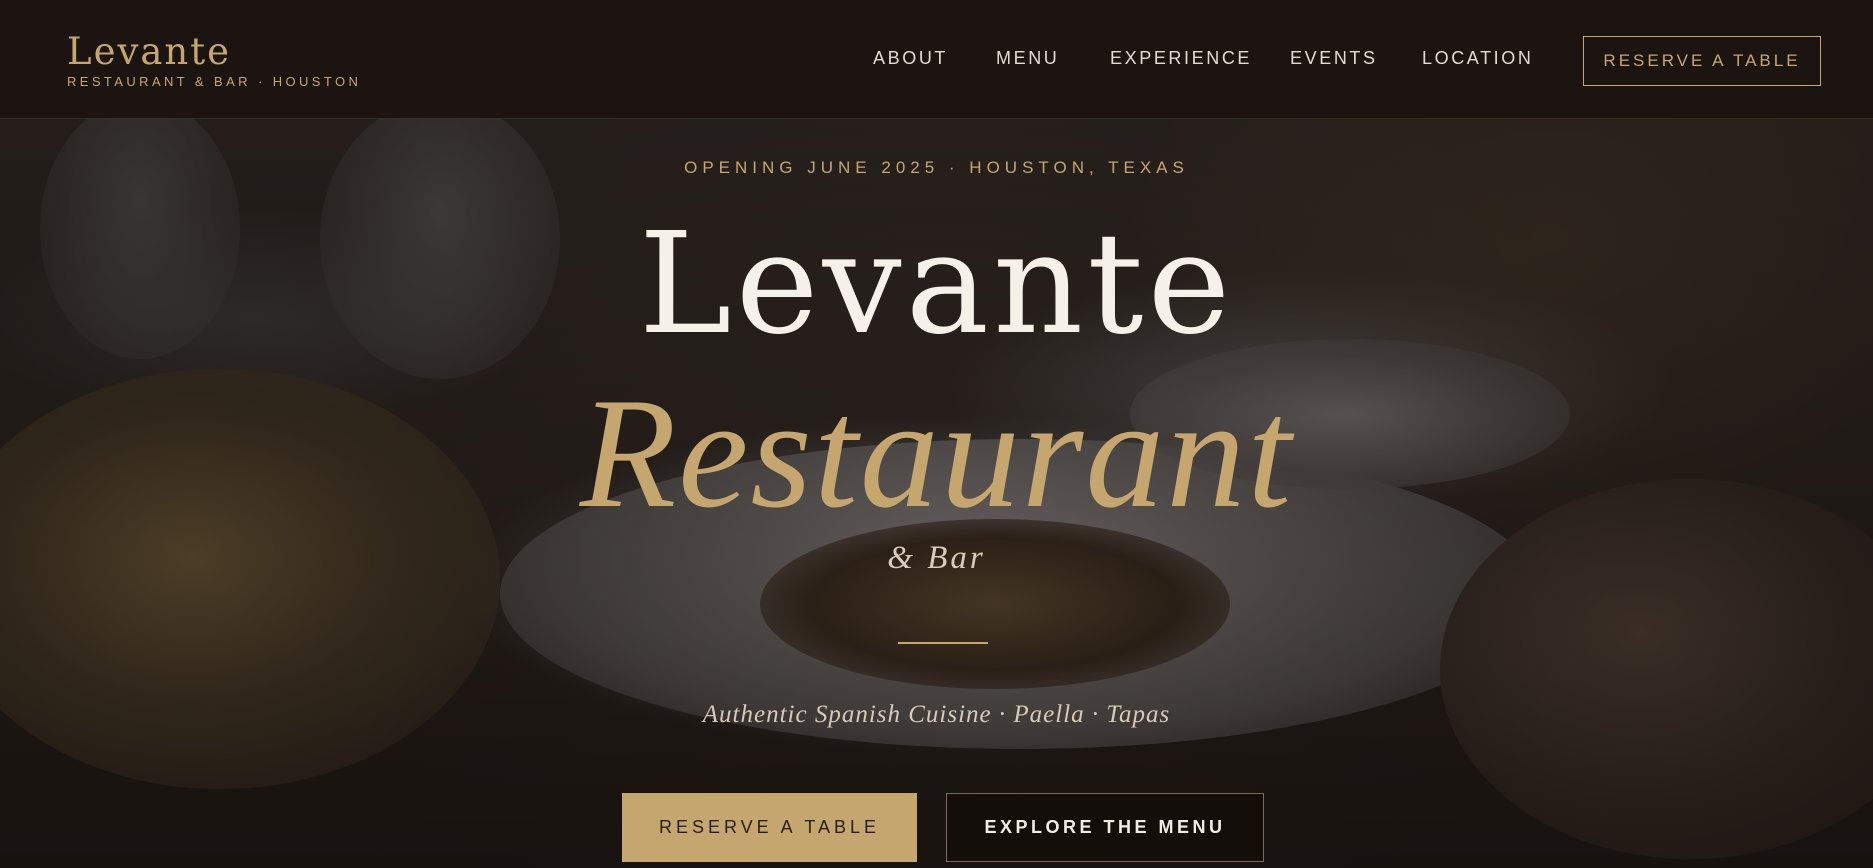 Image resolution: width=1873 pixels, height=868 pixels. Describe the element at coordinates (936, 284) in the screenshot. I see `hero-title: Levante` at that location.